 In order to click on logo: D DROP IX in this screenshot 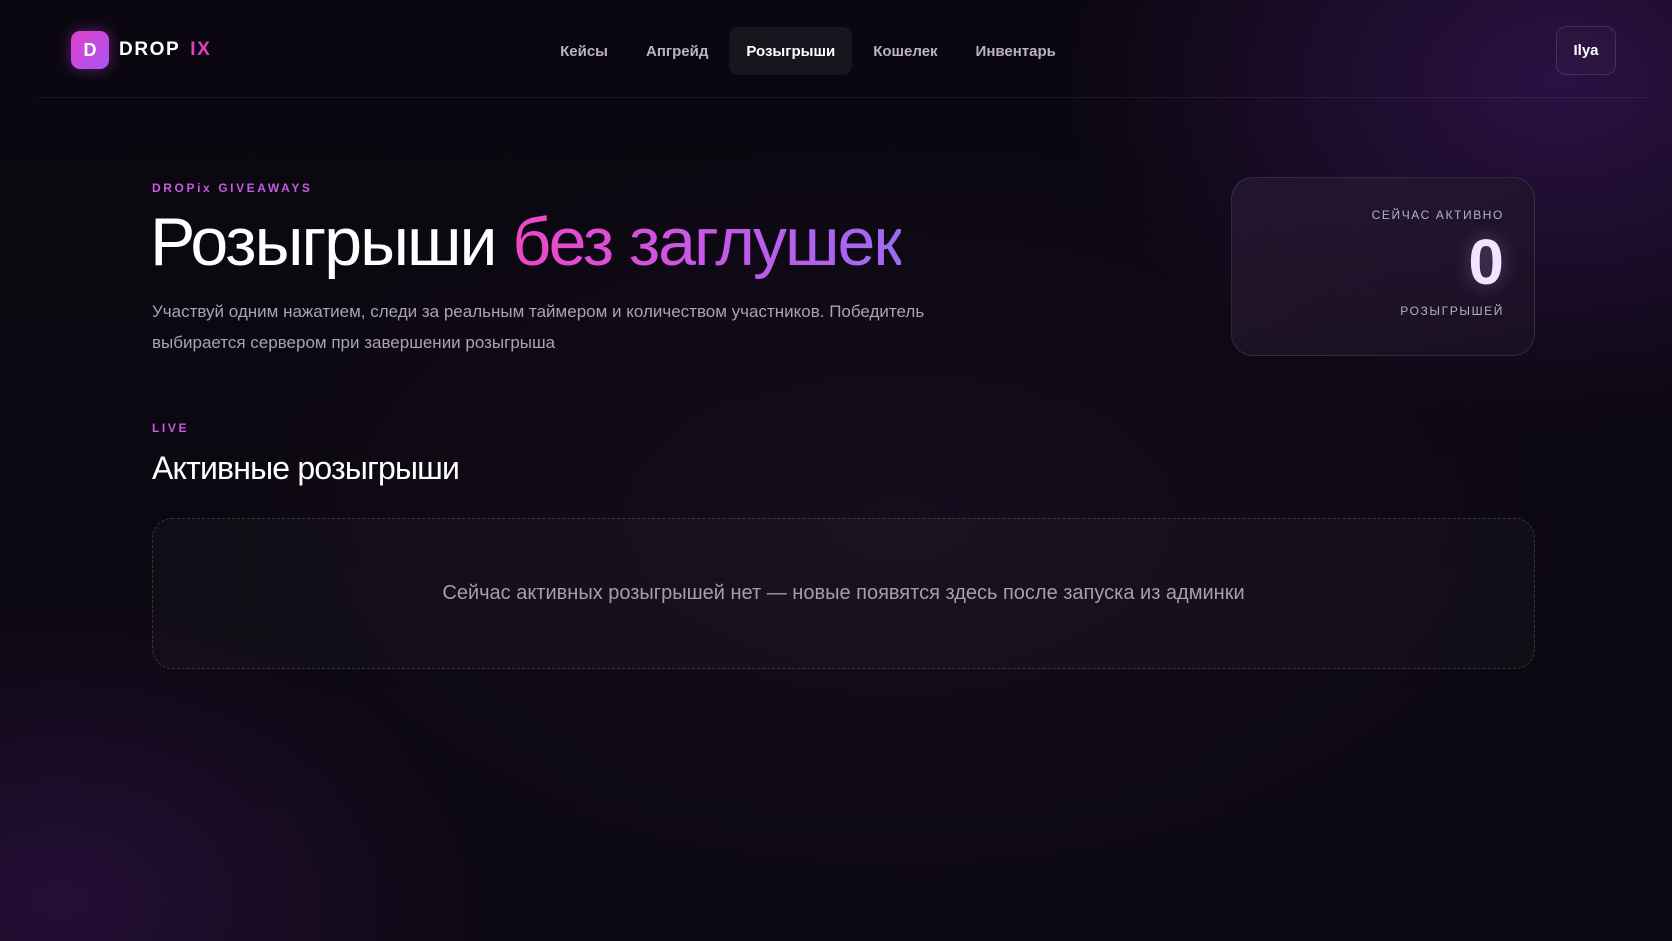, I will do `click(141, 50)`.